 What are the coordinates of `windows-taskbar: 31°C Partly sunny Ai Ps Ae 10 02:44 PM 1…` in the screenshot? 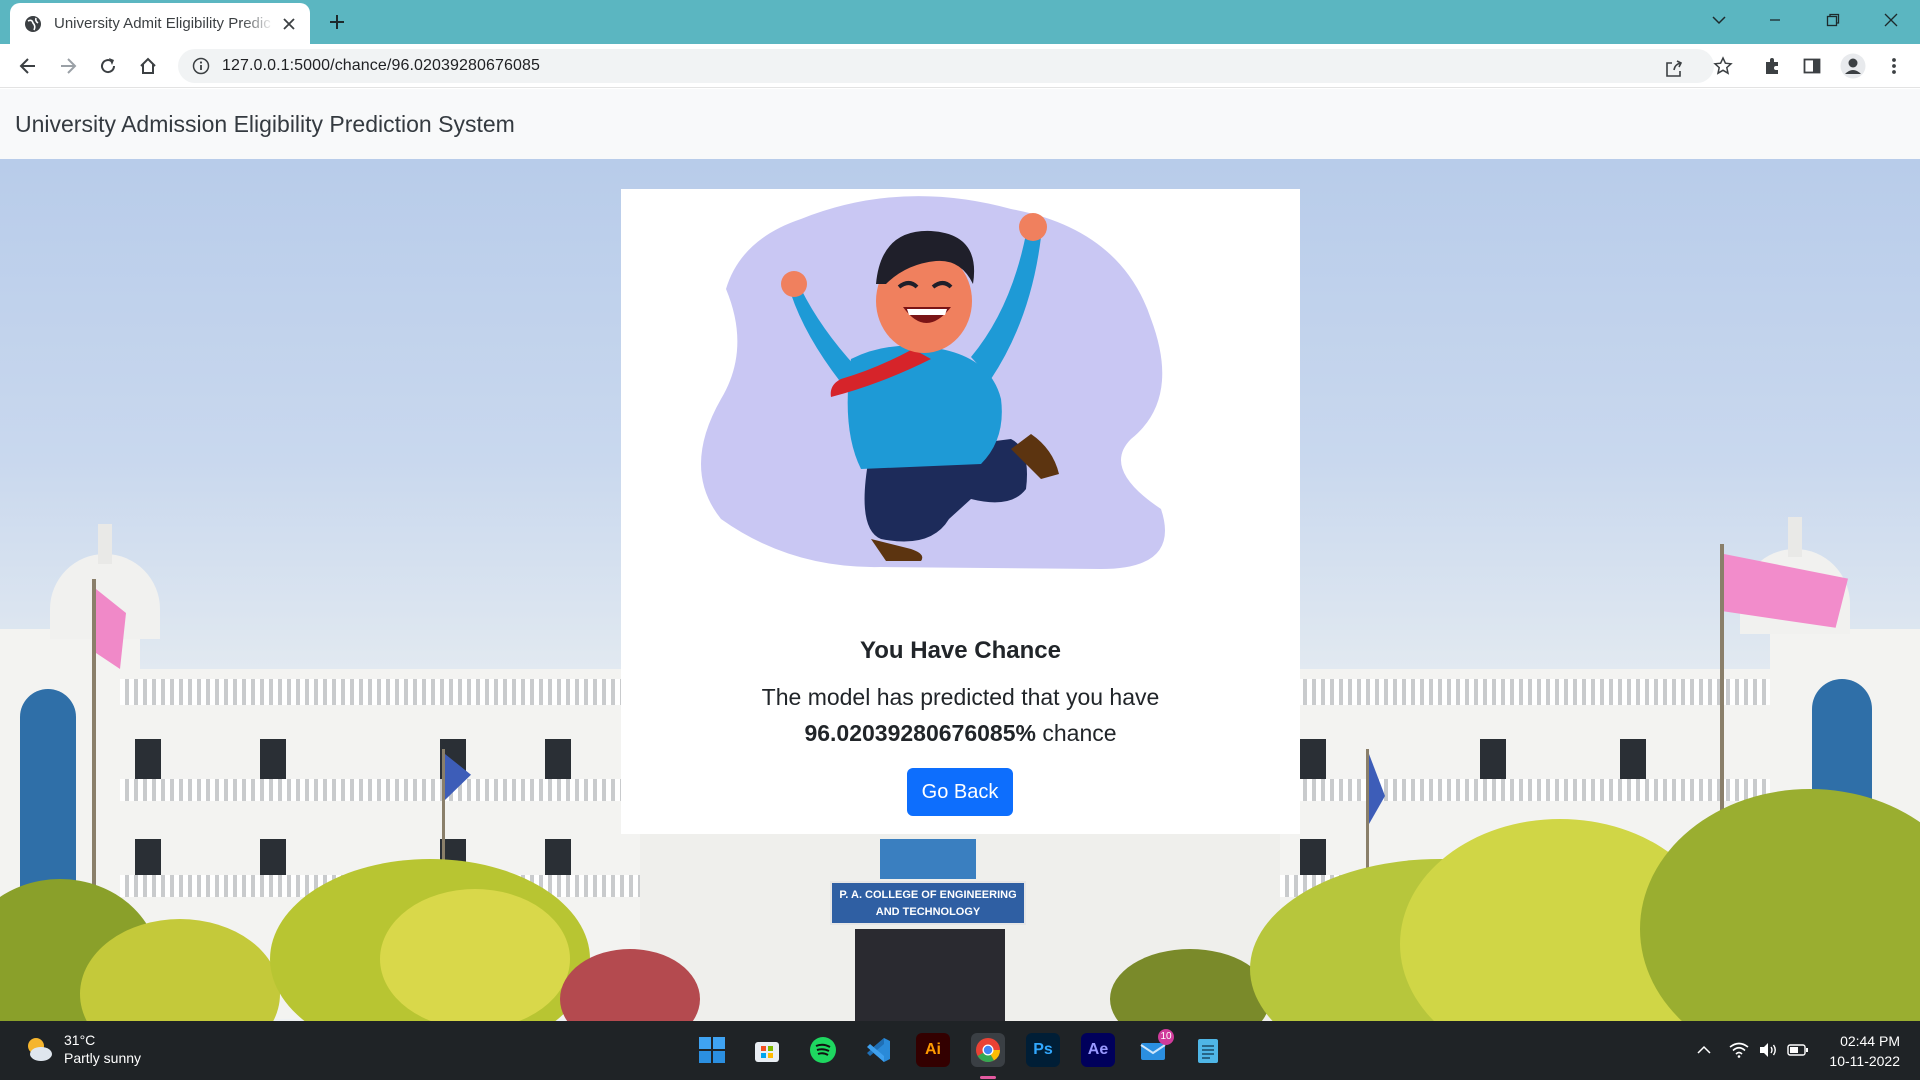 It's located at (960, 1050).